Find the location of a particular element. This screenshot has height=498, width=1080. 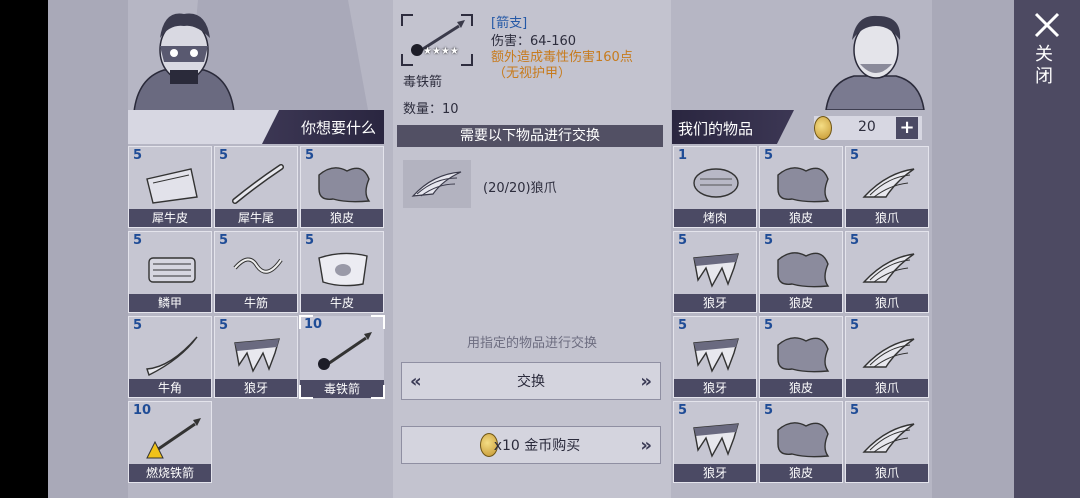

item-name: 毒铁箭 is located at coordinates (423, 82).